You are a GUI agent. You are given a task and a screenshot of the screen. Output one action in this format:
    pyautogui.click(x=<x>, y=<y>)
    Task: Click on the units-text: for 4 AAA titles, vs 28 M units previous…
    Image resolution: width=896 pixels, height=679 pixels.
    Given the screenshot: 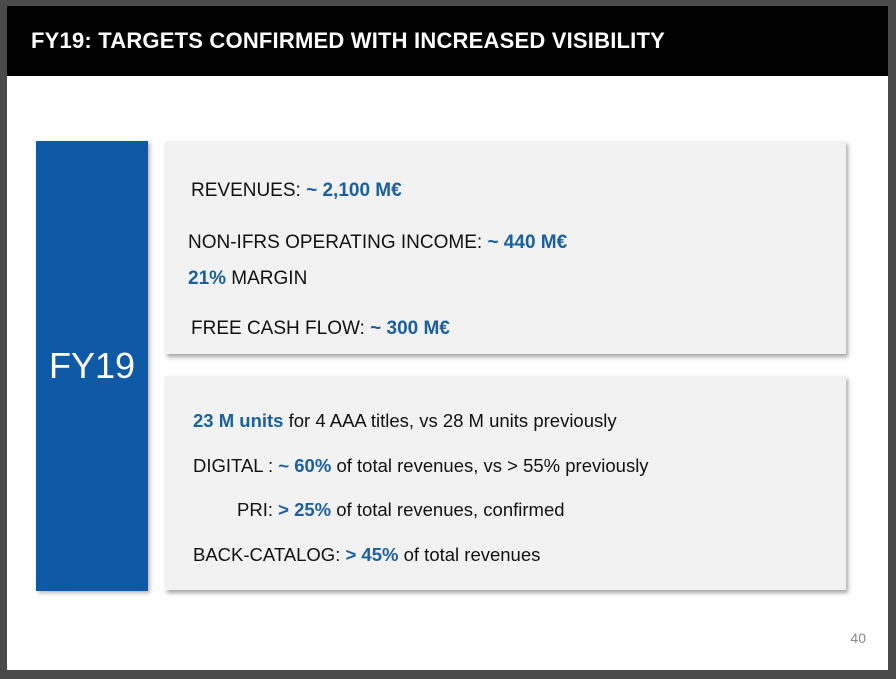 What is the action you would take?
    pyautogui.click(x=450, y=420)
    